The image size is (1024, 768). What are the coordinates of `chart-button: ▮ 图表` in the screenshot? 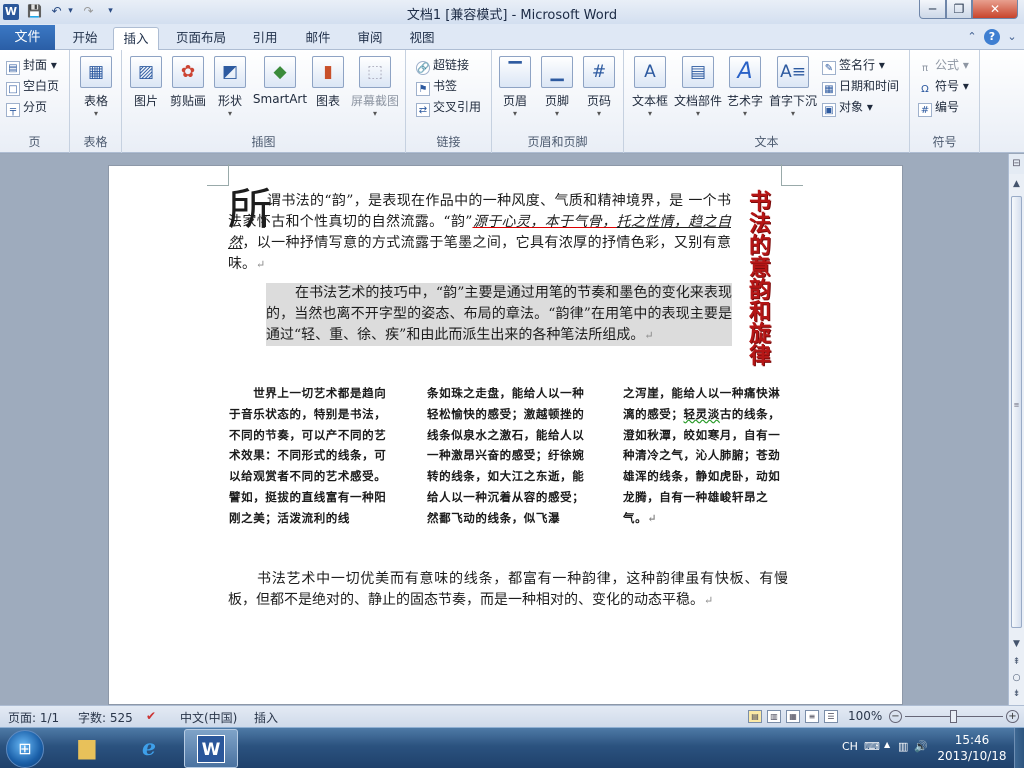 It's located at (328, 81).